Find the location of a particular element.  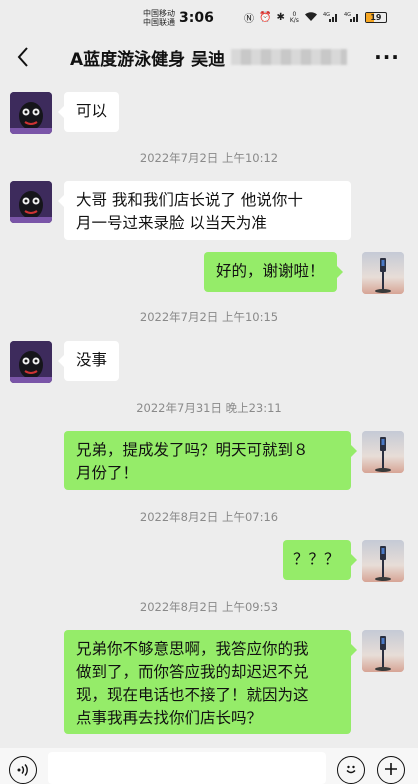

message-bubble-sent: 兄弟，提成发了吗？明天可就到８ 月份了！ is located at coordinates (210, 460).